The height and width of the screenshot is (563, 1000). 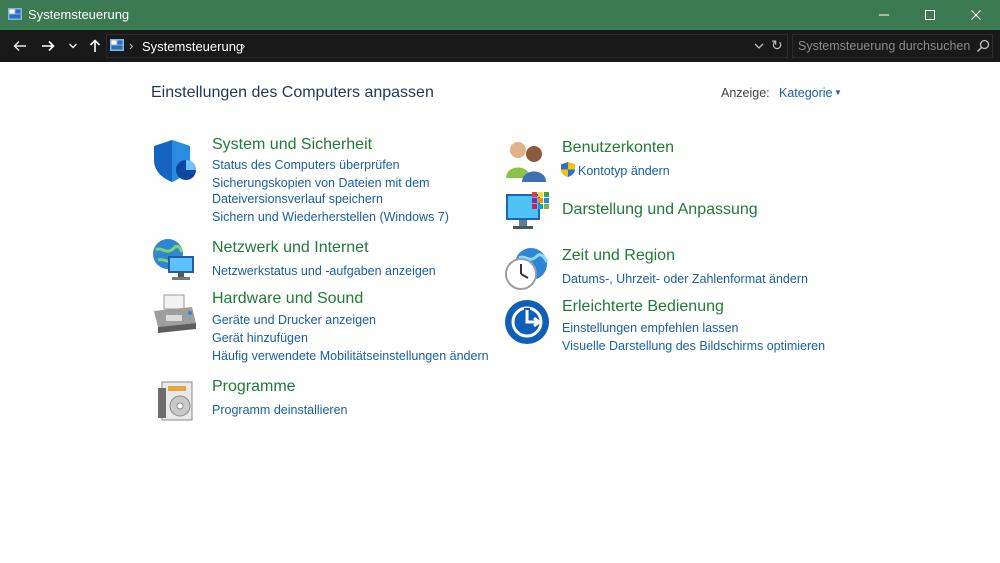 What do you see at coordinates (527, 322) in the screenshot?
I see `ease-of-access-icon` at bounding box center [527, 322].